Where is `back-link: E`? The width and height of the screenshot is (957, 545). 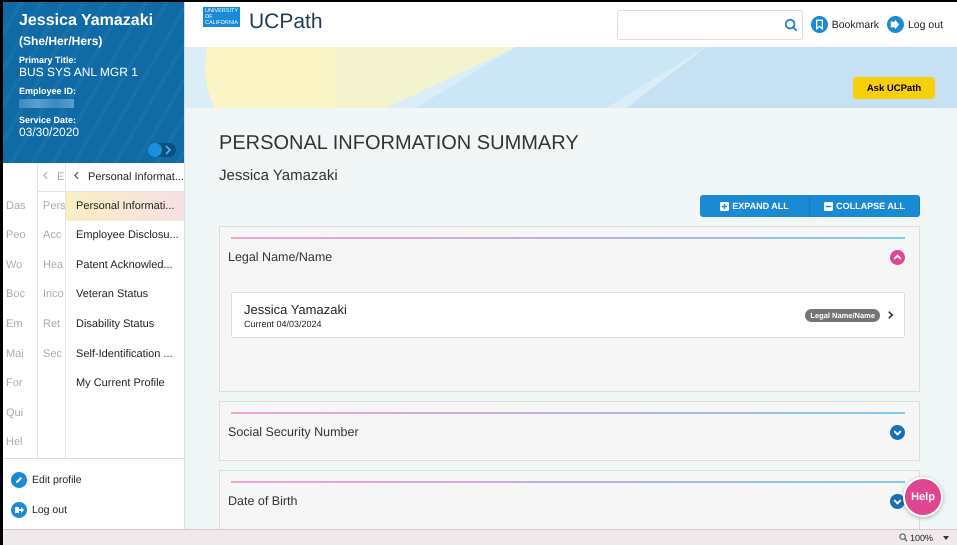 back-link: E is located at coordinates (51, 177).